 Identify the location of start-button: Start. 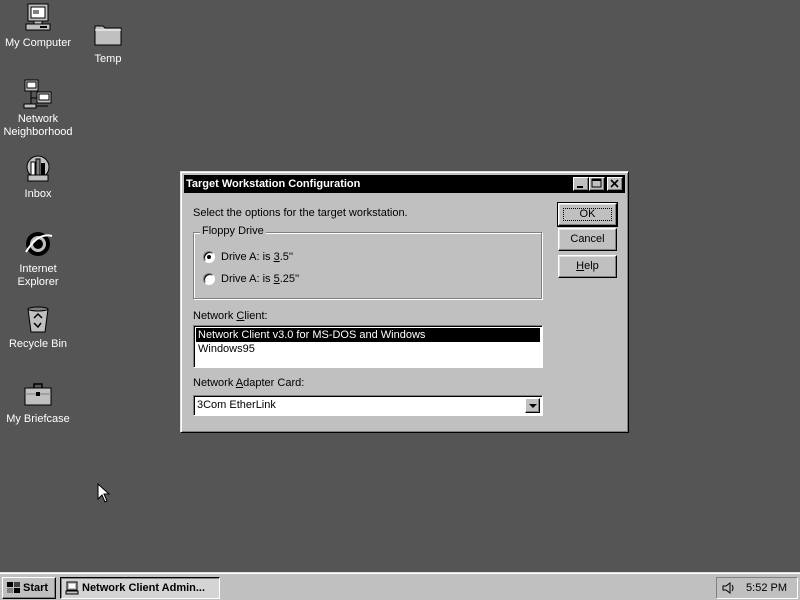
(29, 588).